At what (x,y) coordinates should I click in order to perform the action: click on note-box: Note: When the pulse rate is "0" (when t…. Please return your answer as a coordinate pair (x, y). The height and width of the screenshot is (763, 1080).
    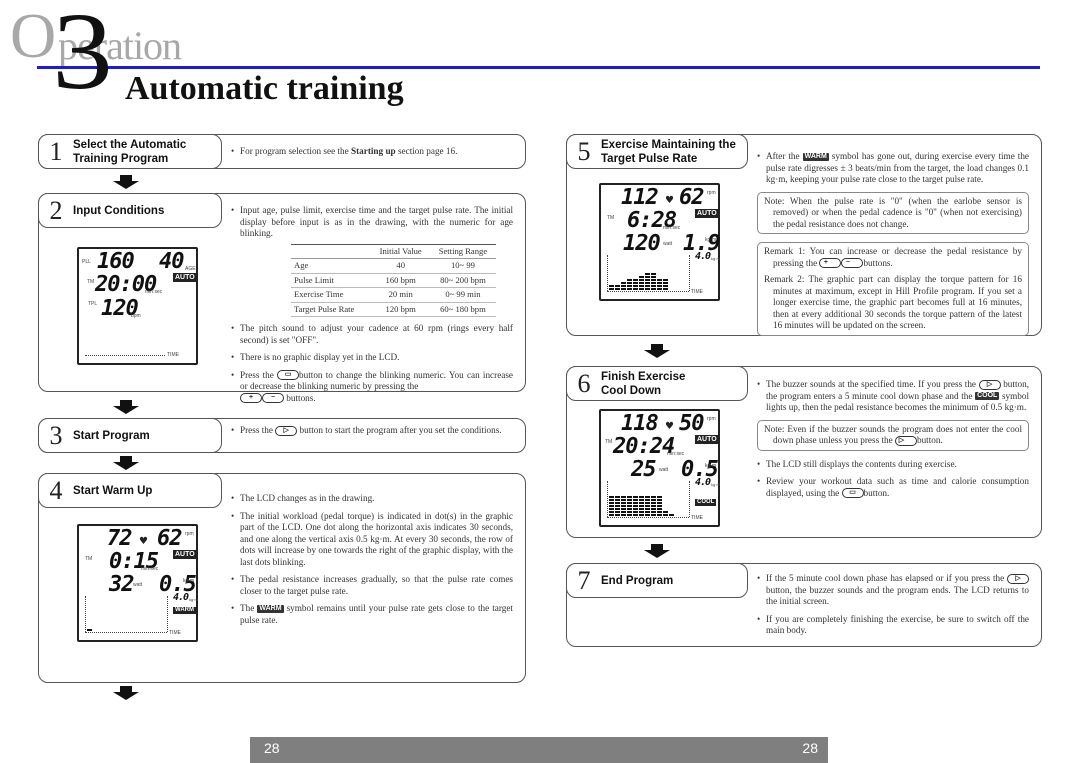
    Looking at the image, I should click on (893, 212).